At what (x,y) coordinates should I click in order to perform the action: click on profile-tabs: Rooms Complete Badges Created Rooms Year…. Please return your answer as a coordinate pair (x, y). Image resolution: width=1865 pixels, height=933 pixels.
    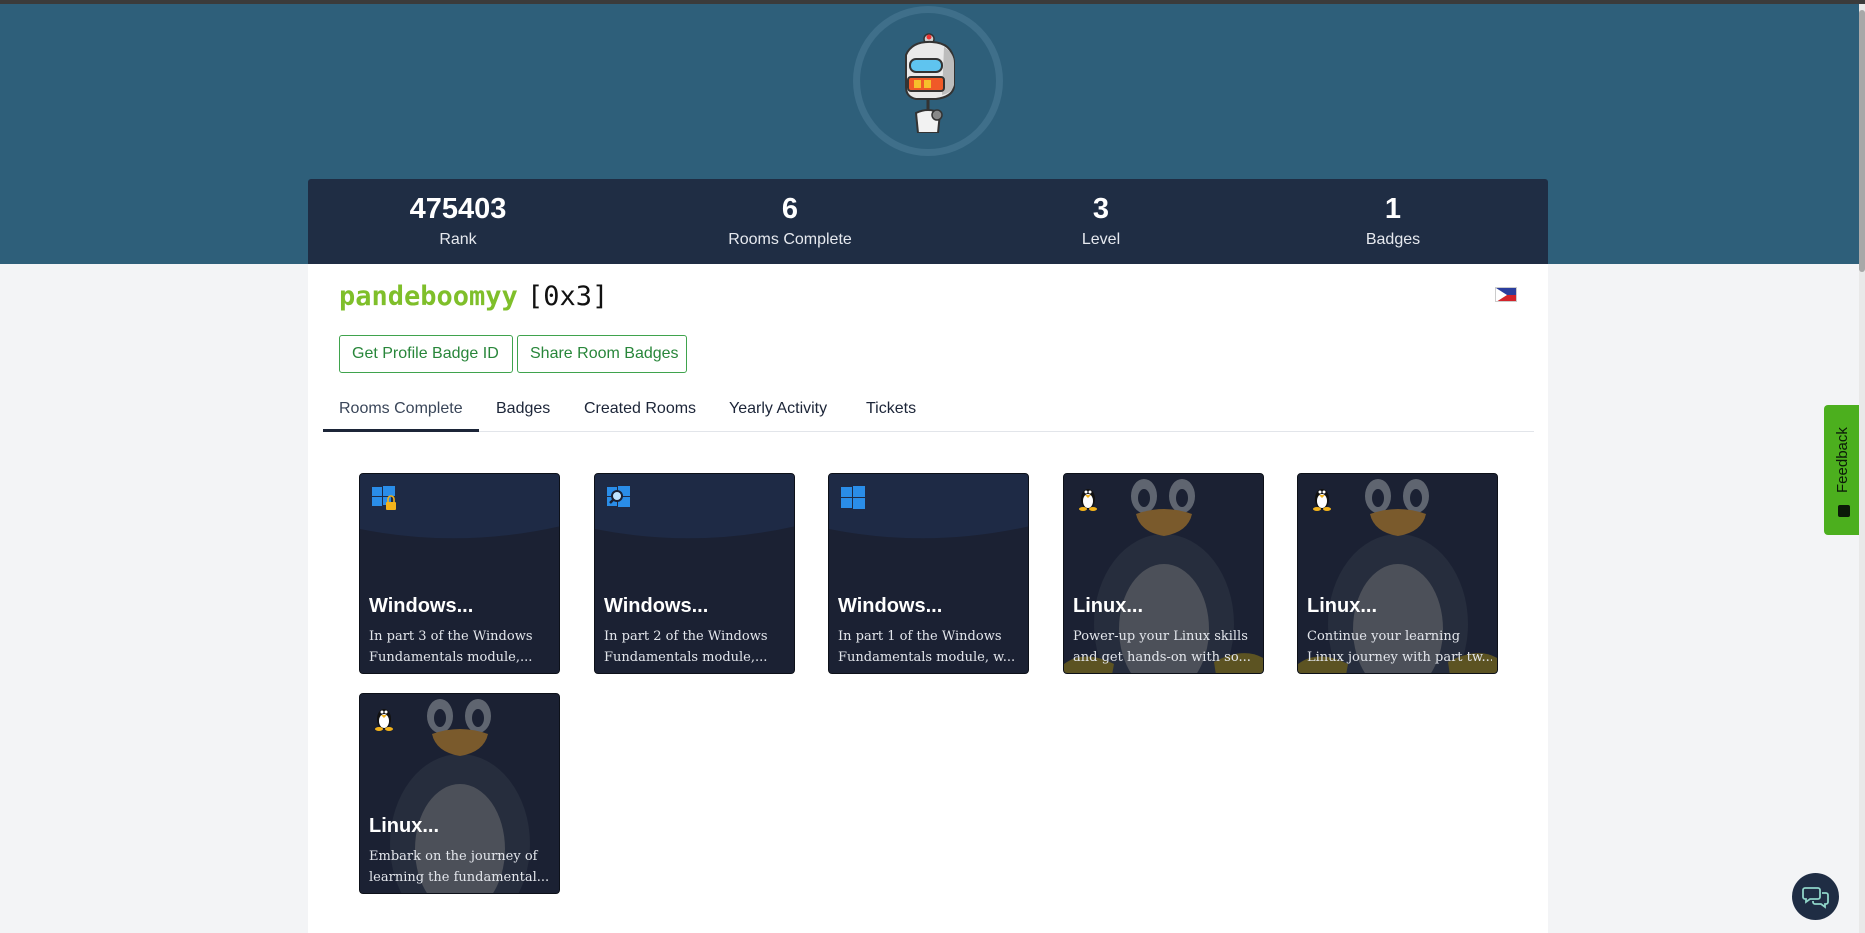
    Looking at the image, I should click on (928, 415).